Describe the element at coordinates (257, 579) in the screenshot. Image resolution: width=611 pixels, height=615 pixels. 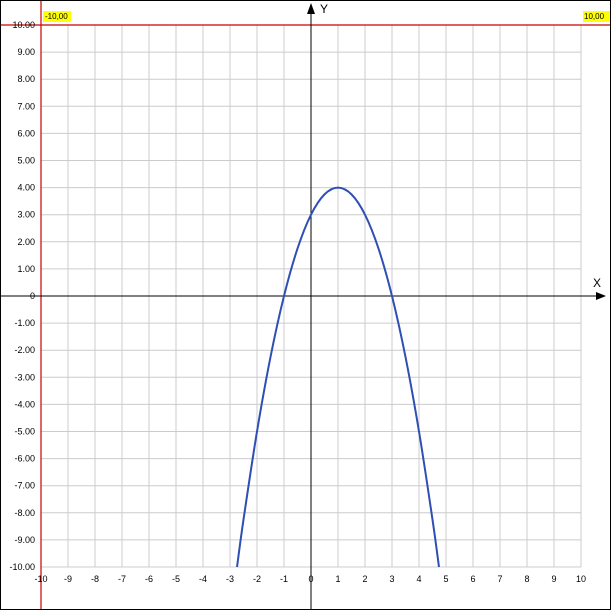
I see `x-tick-label: -2` at that location.